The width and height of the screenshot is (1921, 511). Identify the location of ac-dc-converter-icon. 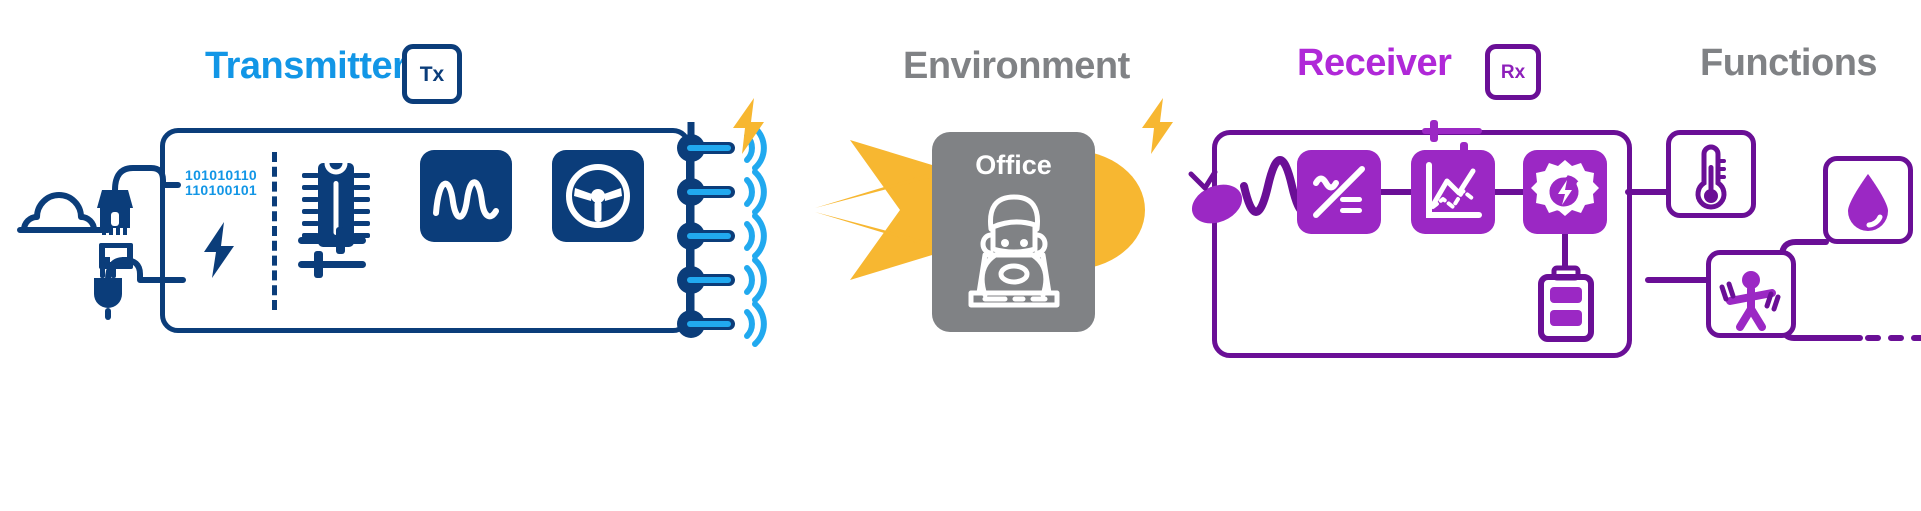
(1339, 192).